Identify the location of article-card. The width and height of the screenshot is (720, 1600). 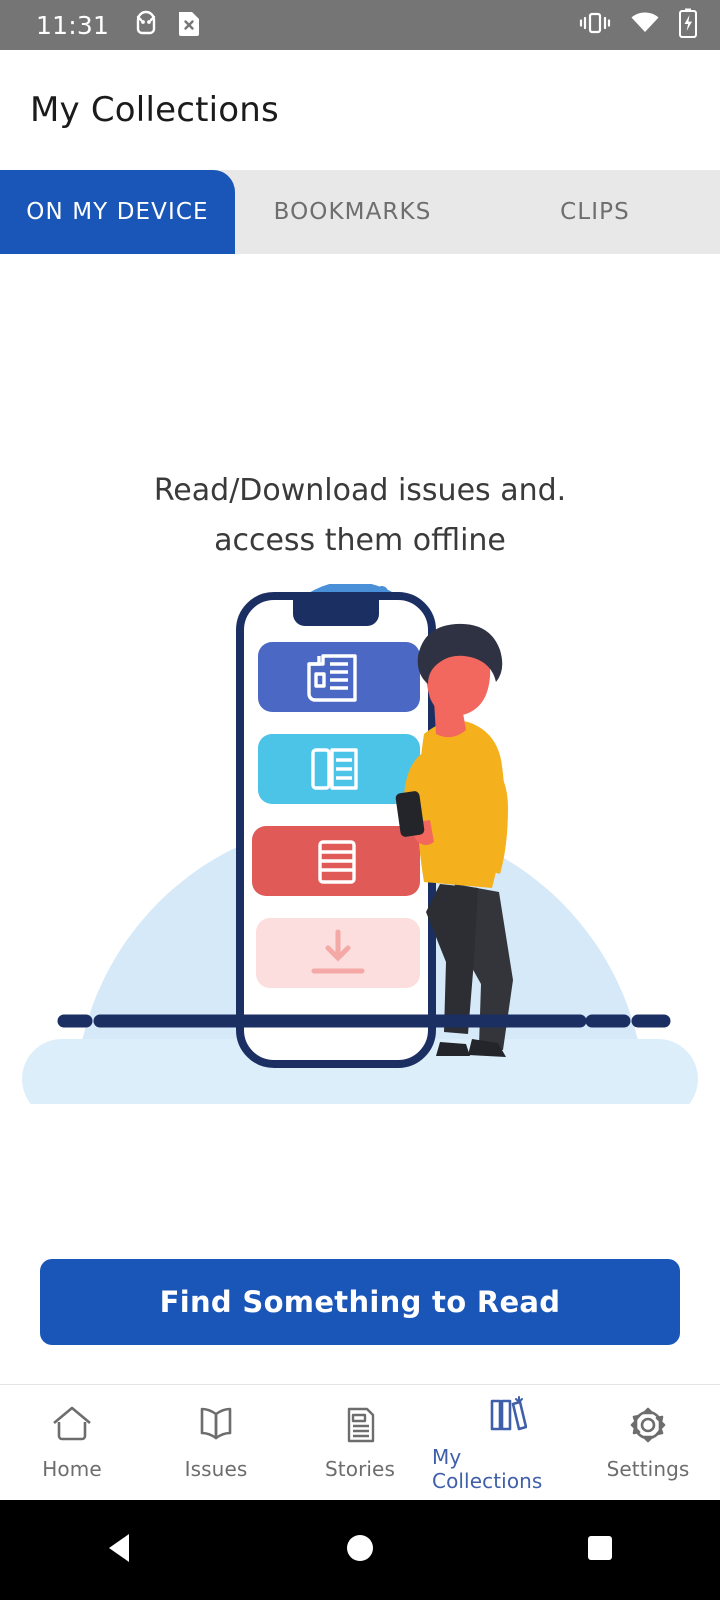
(336, 861).